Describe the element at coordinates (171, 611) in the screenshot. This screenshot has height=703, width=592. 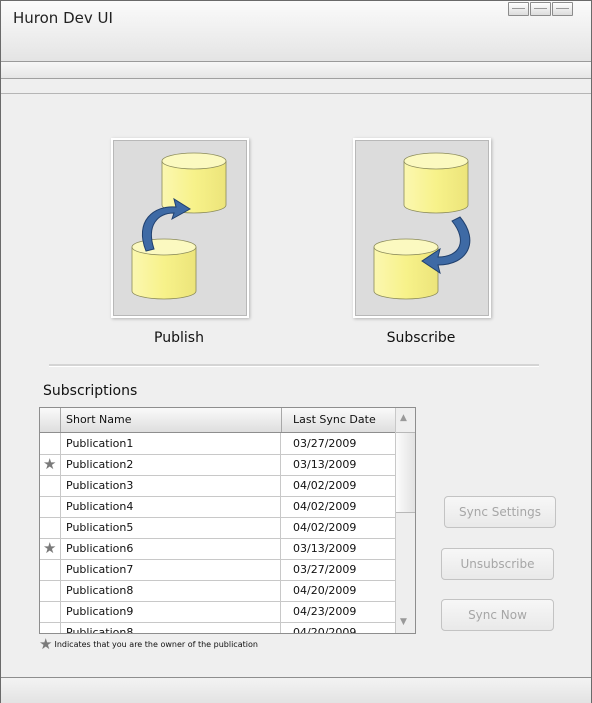
I see `short-name-cell: Publication9` at that location.